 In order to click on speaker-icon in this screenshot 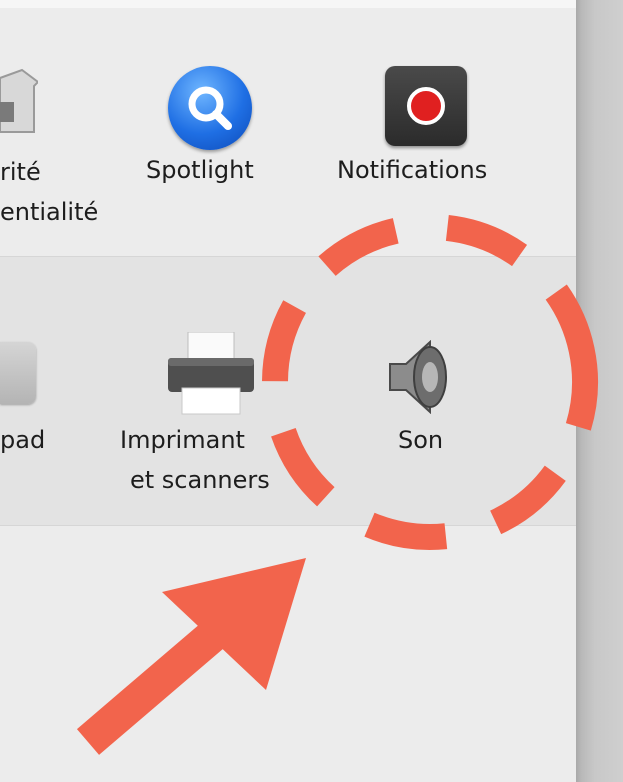, I will do `click(418, 377)`.